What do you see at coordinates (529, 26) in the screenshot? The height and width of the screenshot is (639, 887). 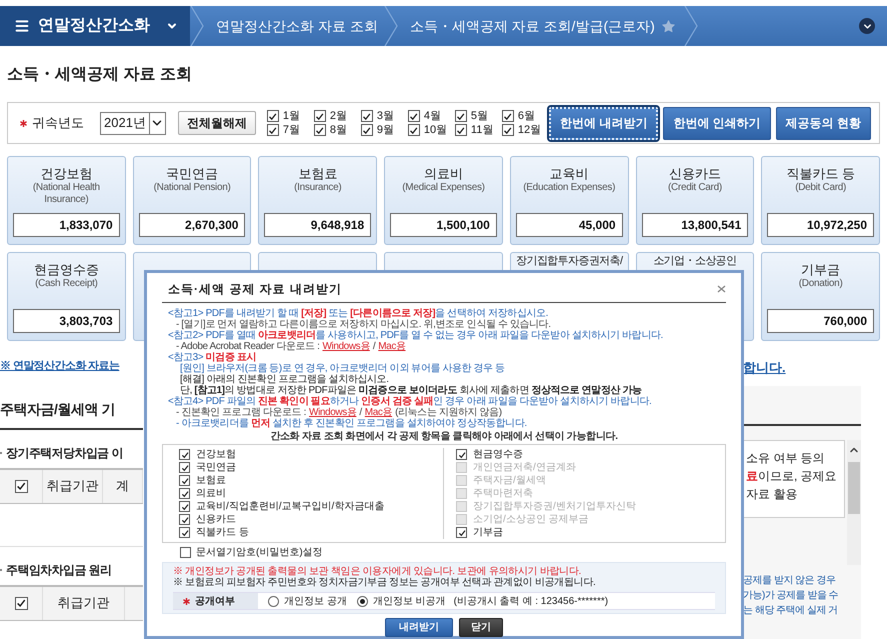 I see `breadcrumb-link: 소득・세액공제 자료 조회/발급(근로자)` at bounding box center [529, 26].